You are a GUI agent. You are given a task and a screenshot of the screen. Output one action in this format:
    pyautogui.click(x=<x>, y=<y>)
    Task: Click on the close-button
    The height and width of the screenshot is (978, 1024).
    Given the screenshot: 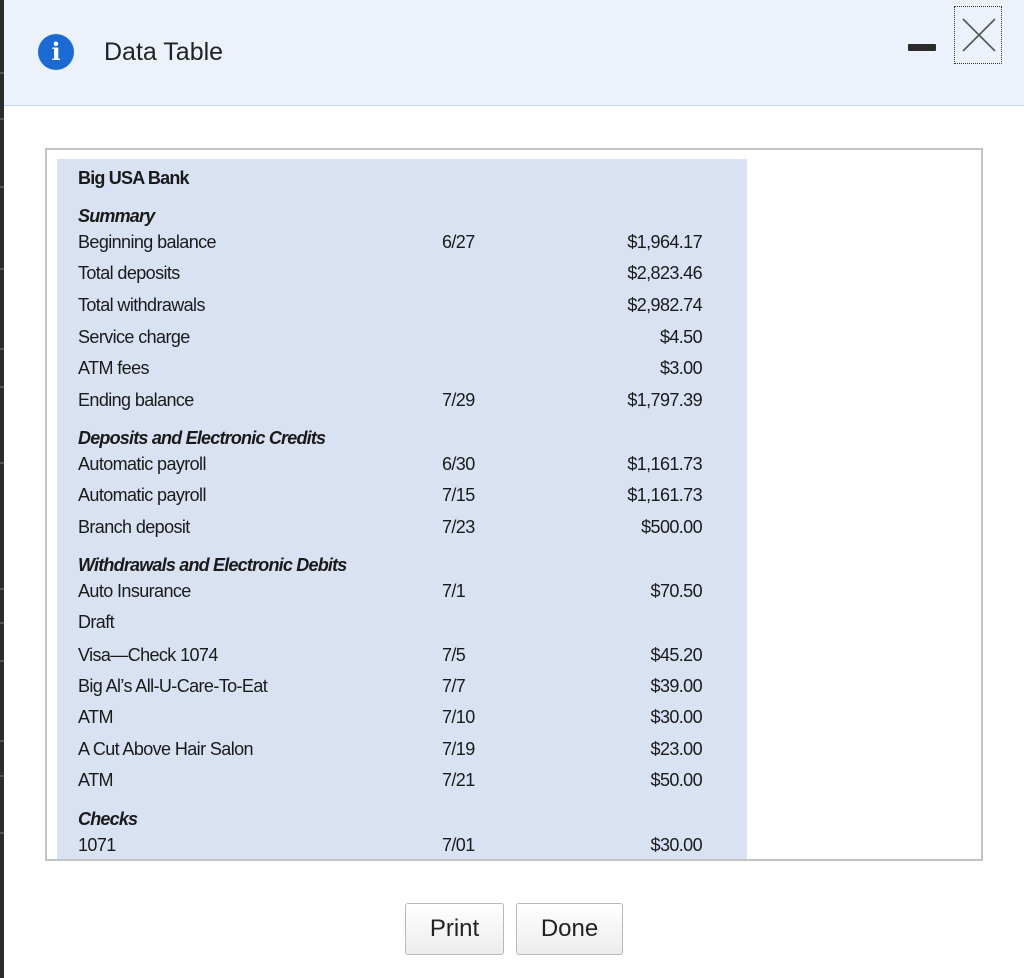 What is the action you would take?
    pyautogui.click(x=978, y=35)
    